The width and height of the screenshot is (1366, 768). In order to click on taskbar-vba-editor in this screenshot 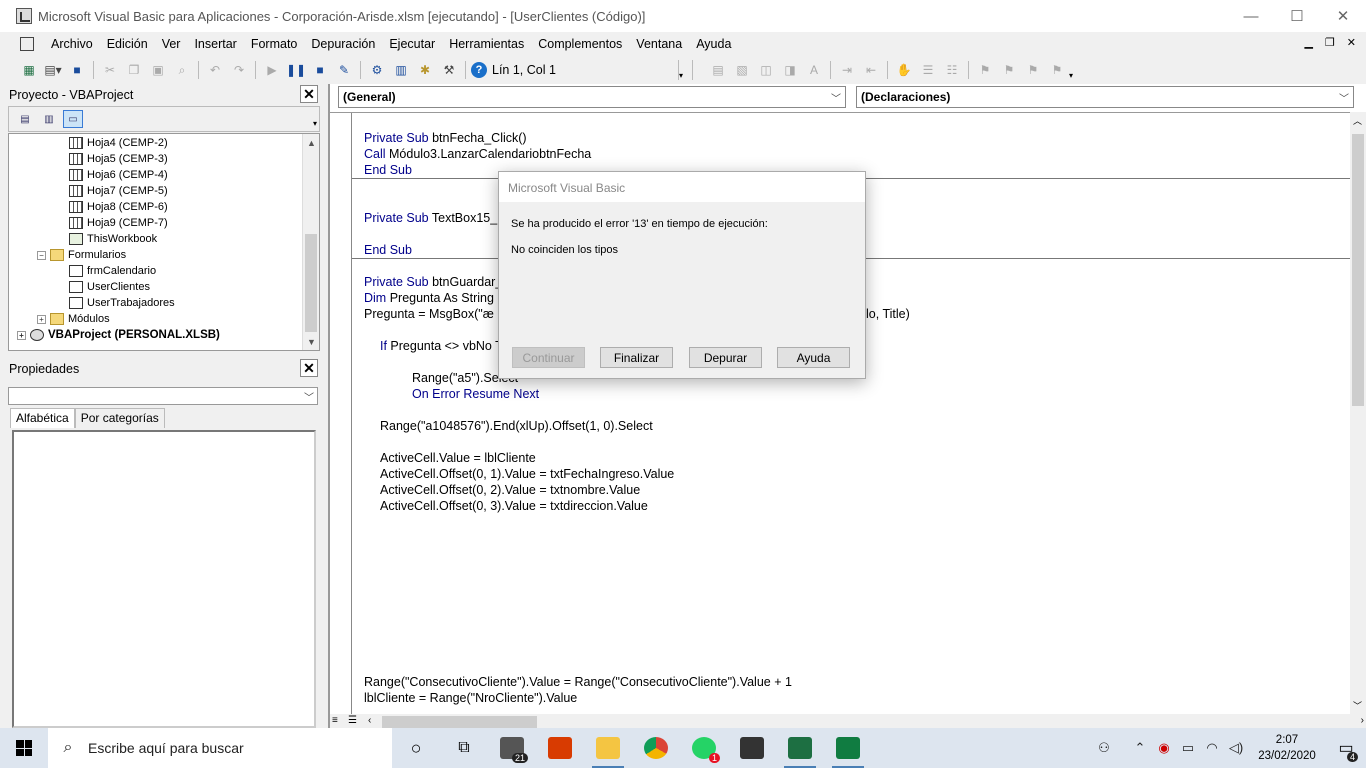, I will do `click(800, 748)`.